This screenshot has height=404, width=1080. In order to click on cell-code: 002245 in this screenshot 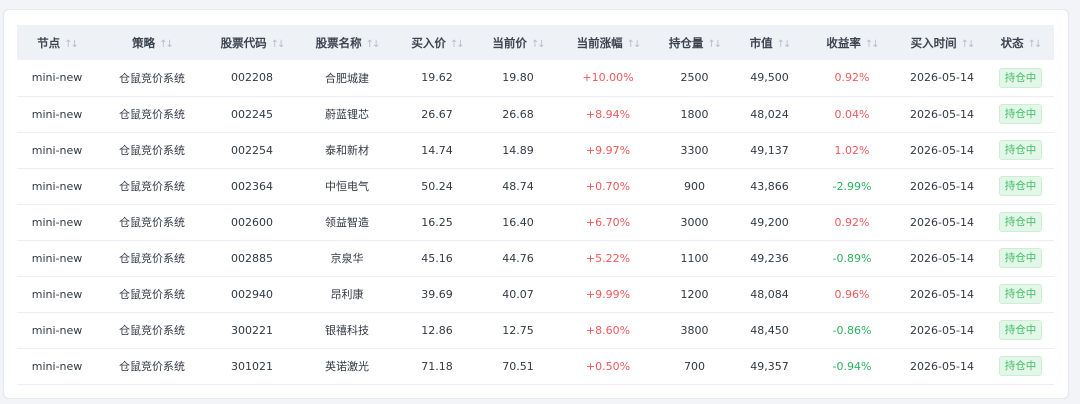, I will do `click(252, 114)`.